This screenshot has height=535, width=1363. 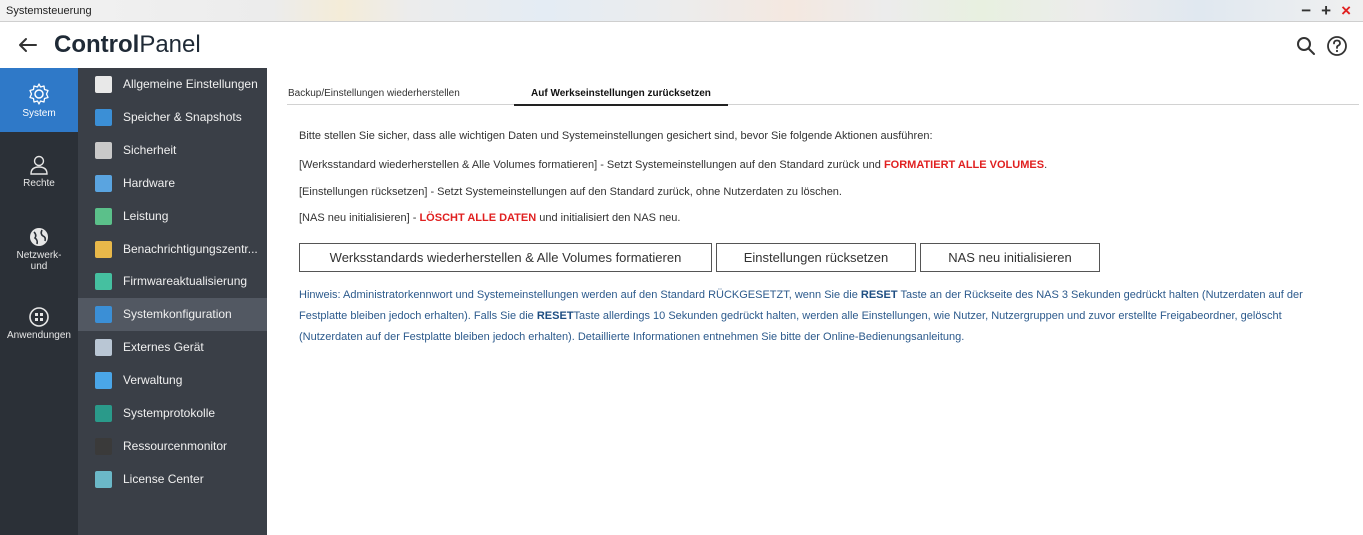 What do you see at coordinates (39, 335) in the screenshot?
I see `rail-item-label: Anwendungen` at bounding box center [39, 335].